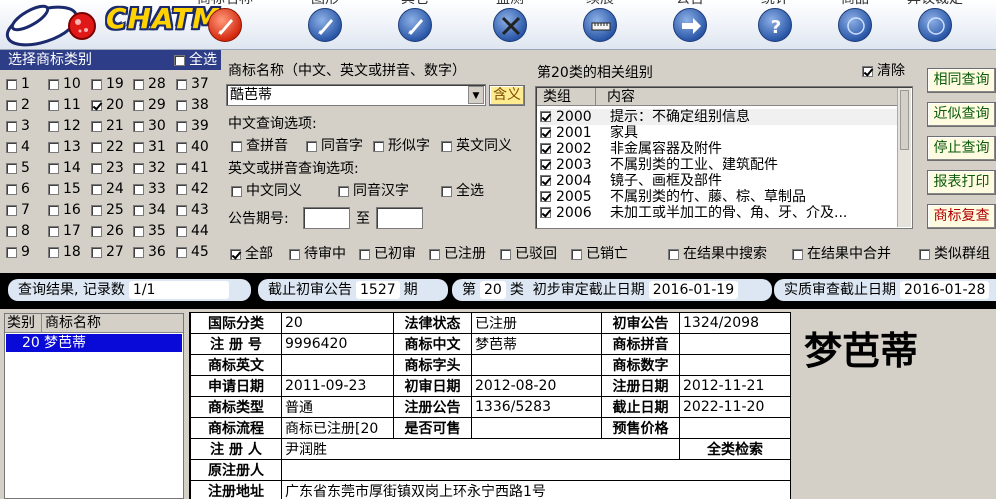 This screenshot has width=996, height=499. Describe the element at coordinates (690, 24) in the screenshot. I see `toolbar-button-5: 公告` at that location.